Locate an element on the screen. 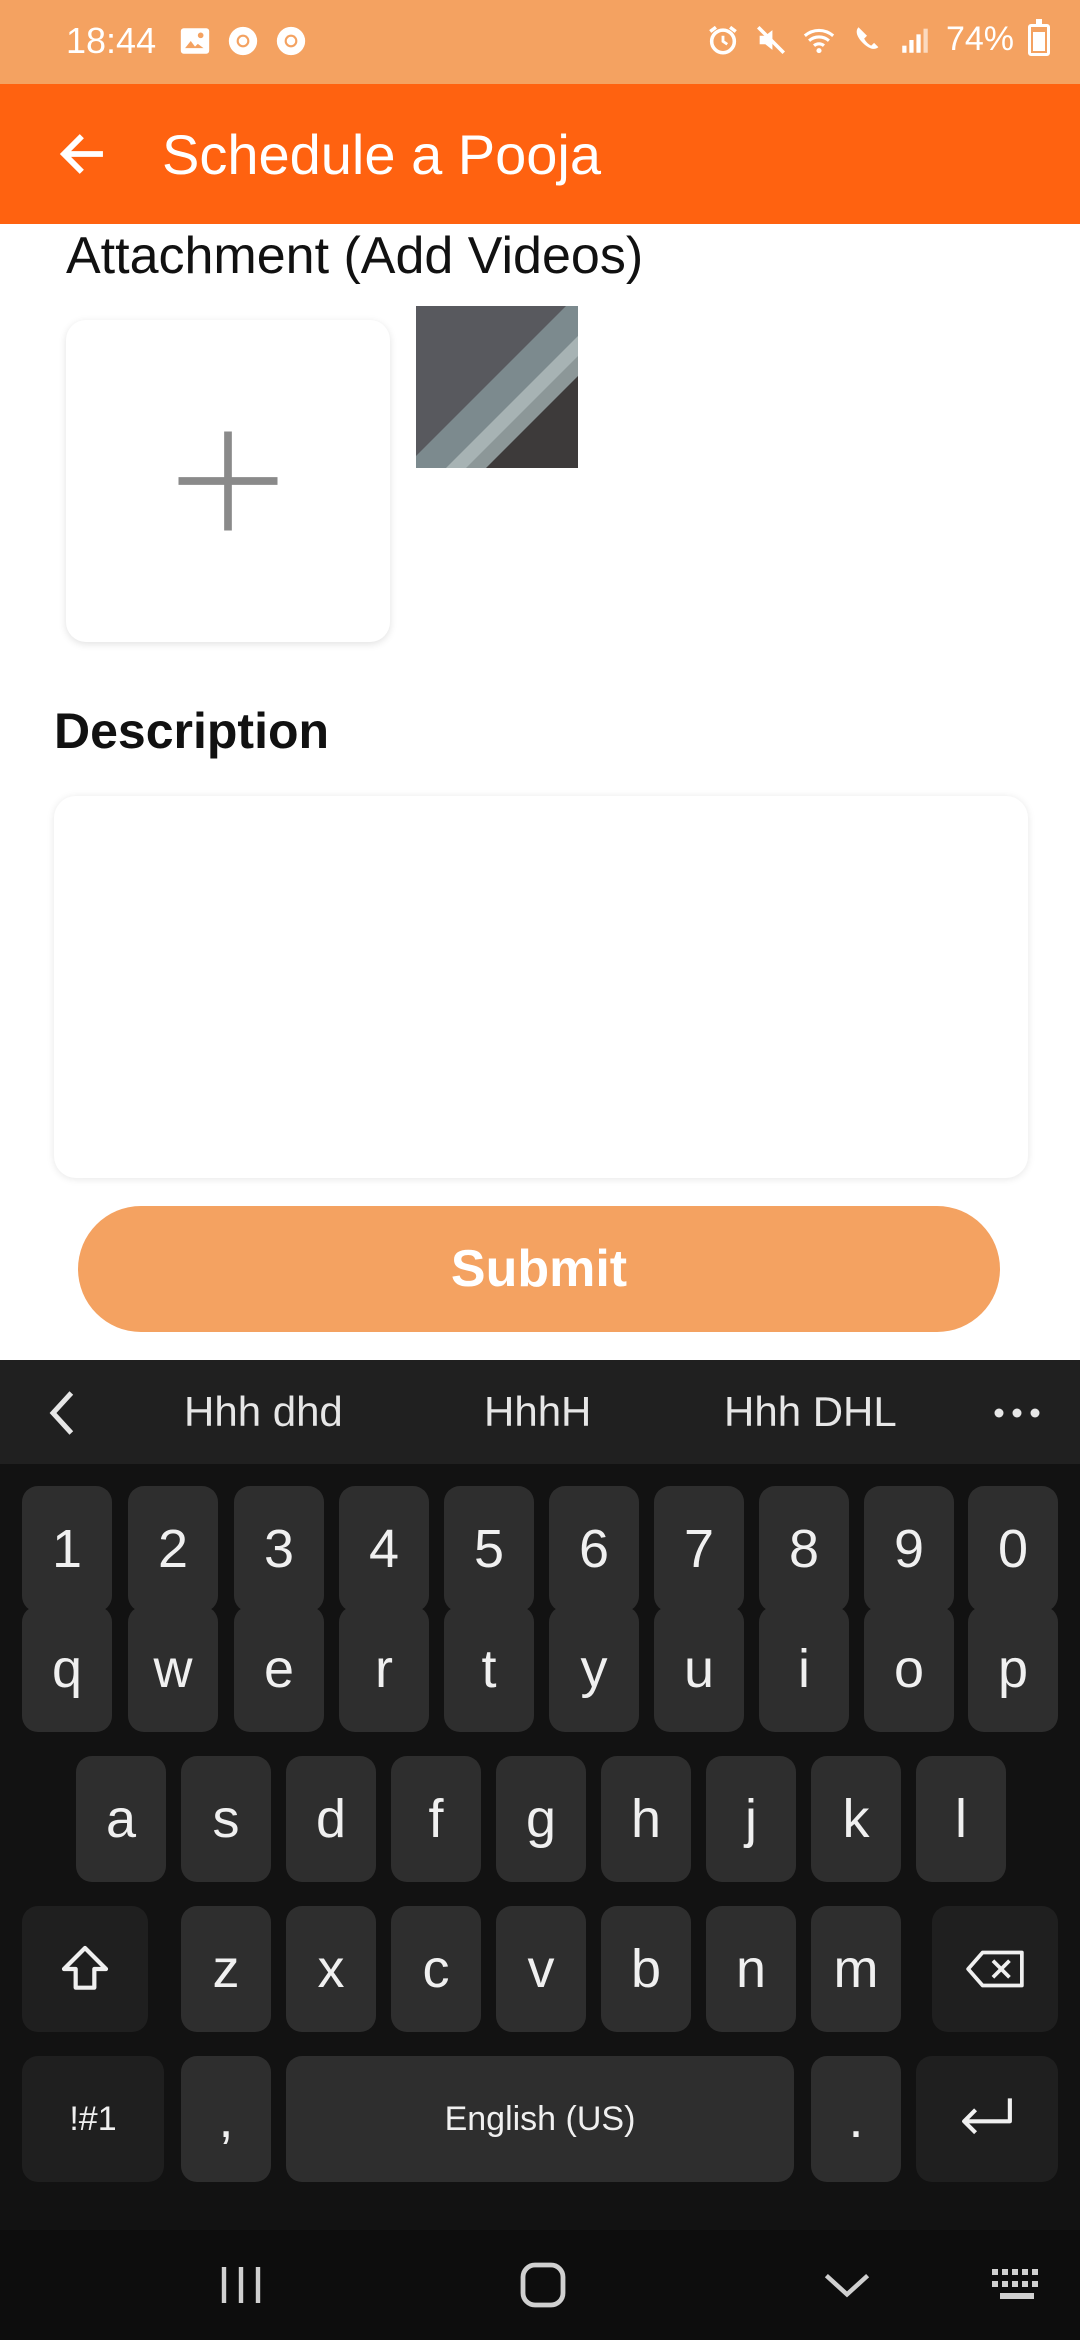 Image resolution: width=1080 pixels, height=2340 pixels. system-nav-bar is located at coordinates (540, 2285).